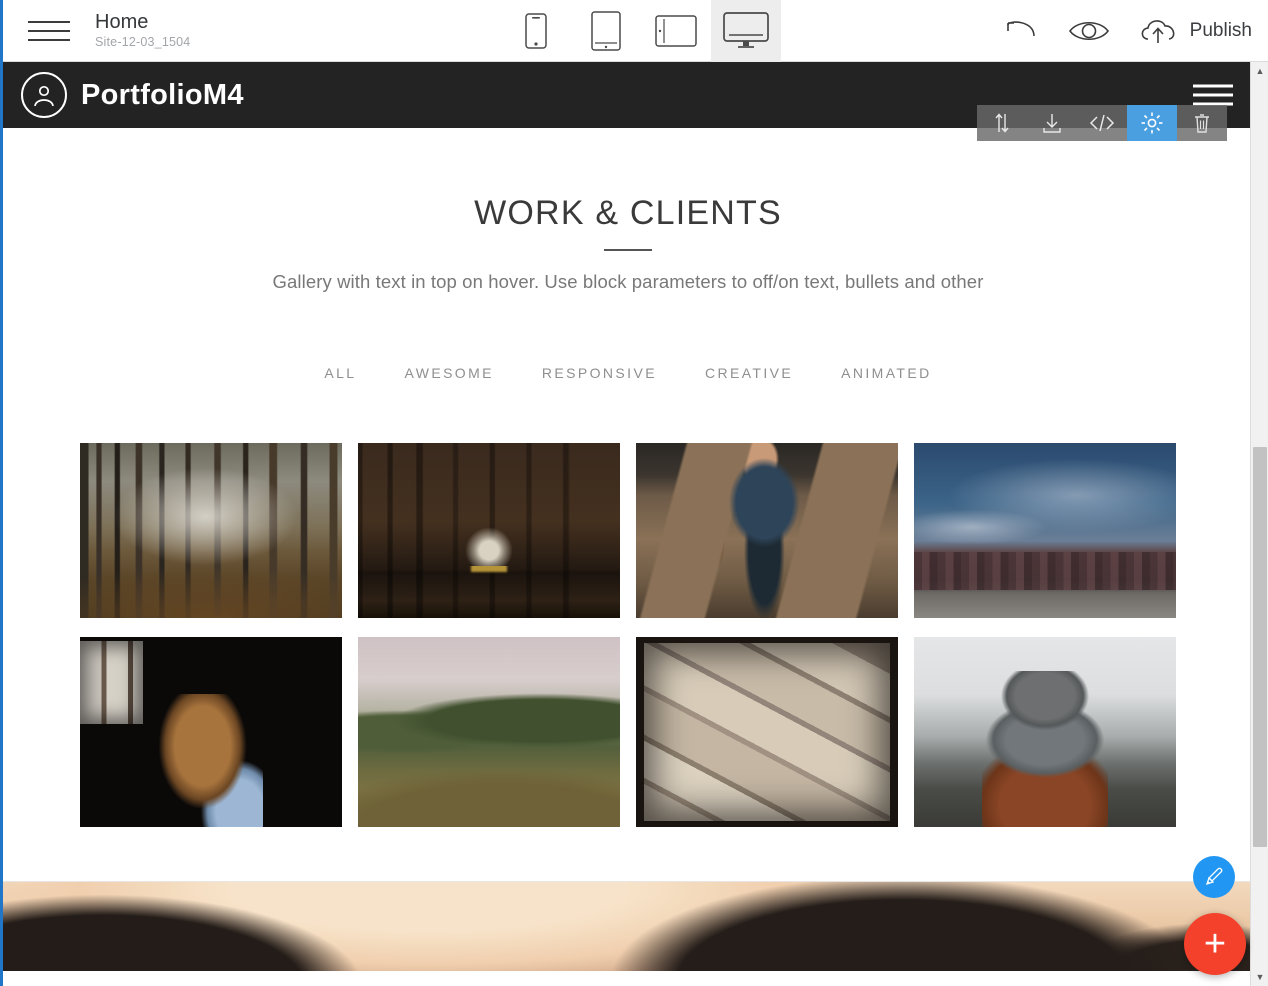 This screenshot has width=1268, height=986. I want to click on site-id-label: Site-12-03_1504, so click(143, 41).